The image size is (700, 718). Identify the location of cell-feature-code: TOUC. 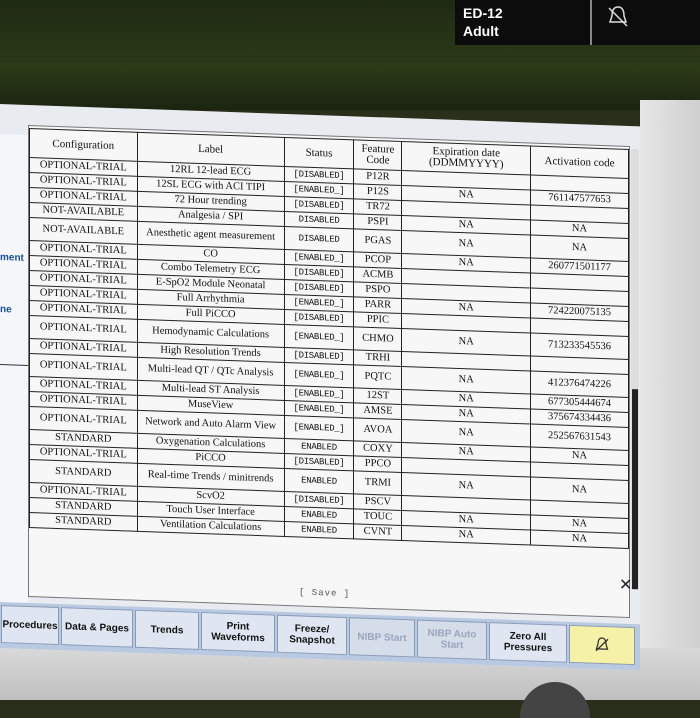
(377, 517).